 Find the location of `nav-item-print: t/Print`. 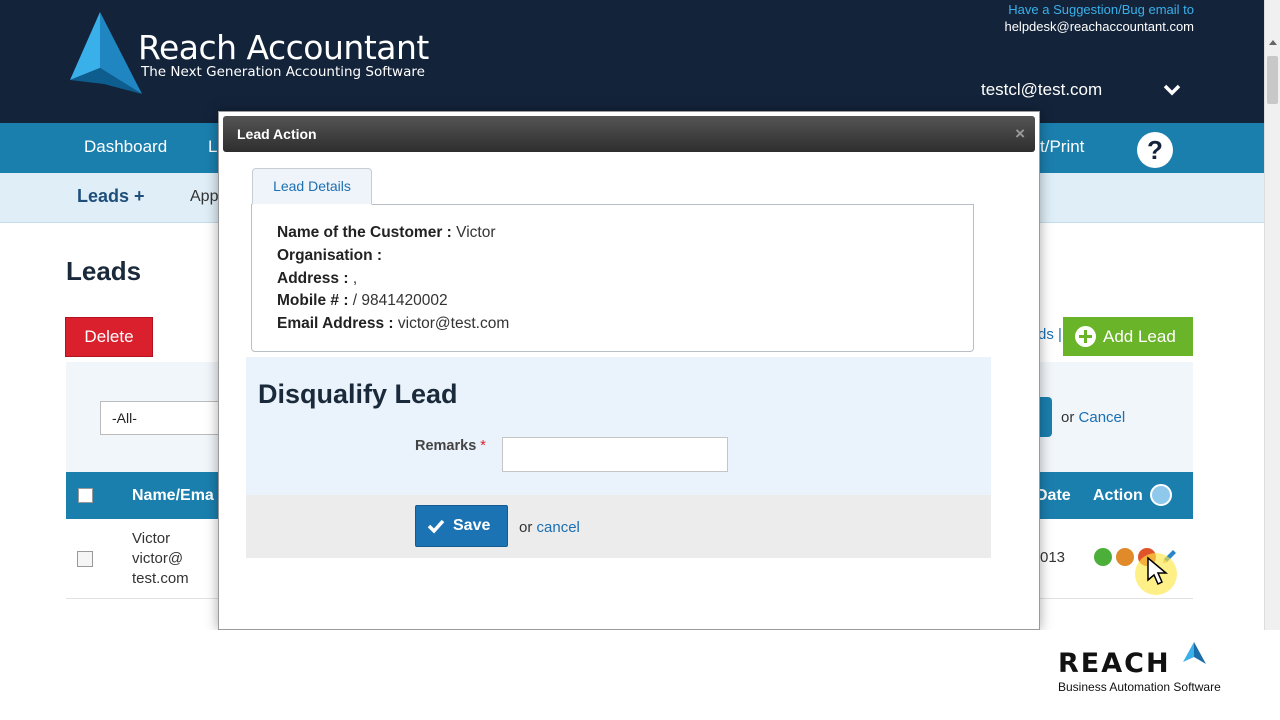

nav-item-print: t/Print is located at coordinates (1062, 147).